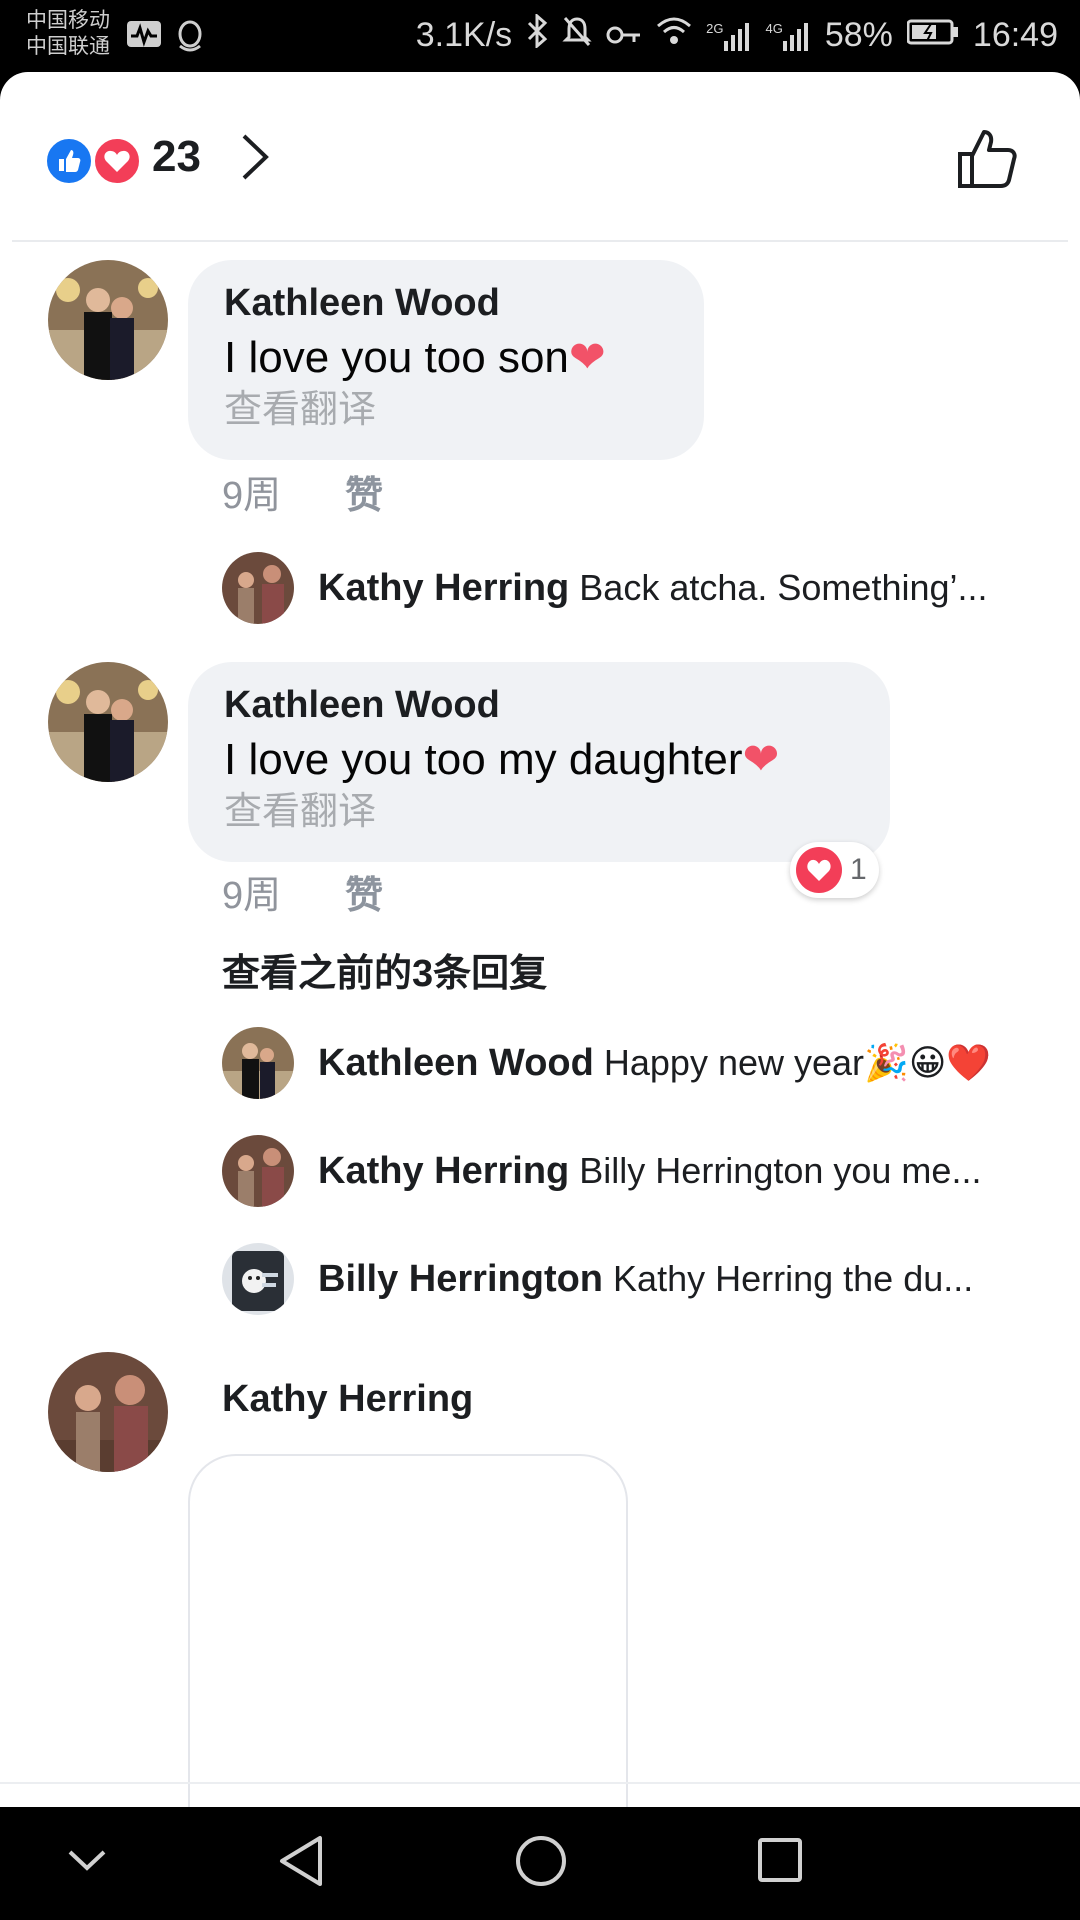 This screenshot has height=1920, width=1080. What do you see at coordinates (674, 35) in the screenshot?
I see `wifi-icon` at bounding box center [674, 35].